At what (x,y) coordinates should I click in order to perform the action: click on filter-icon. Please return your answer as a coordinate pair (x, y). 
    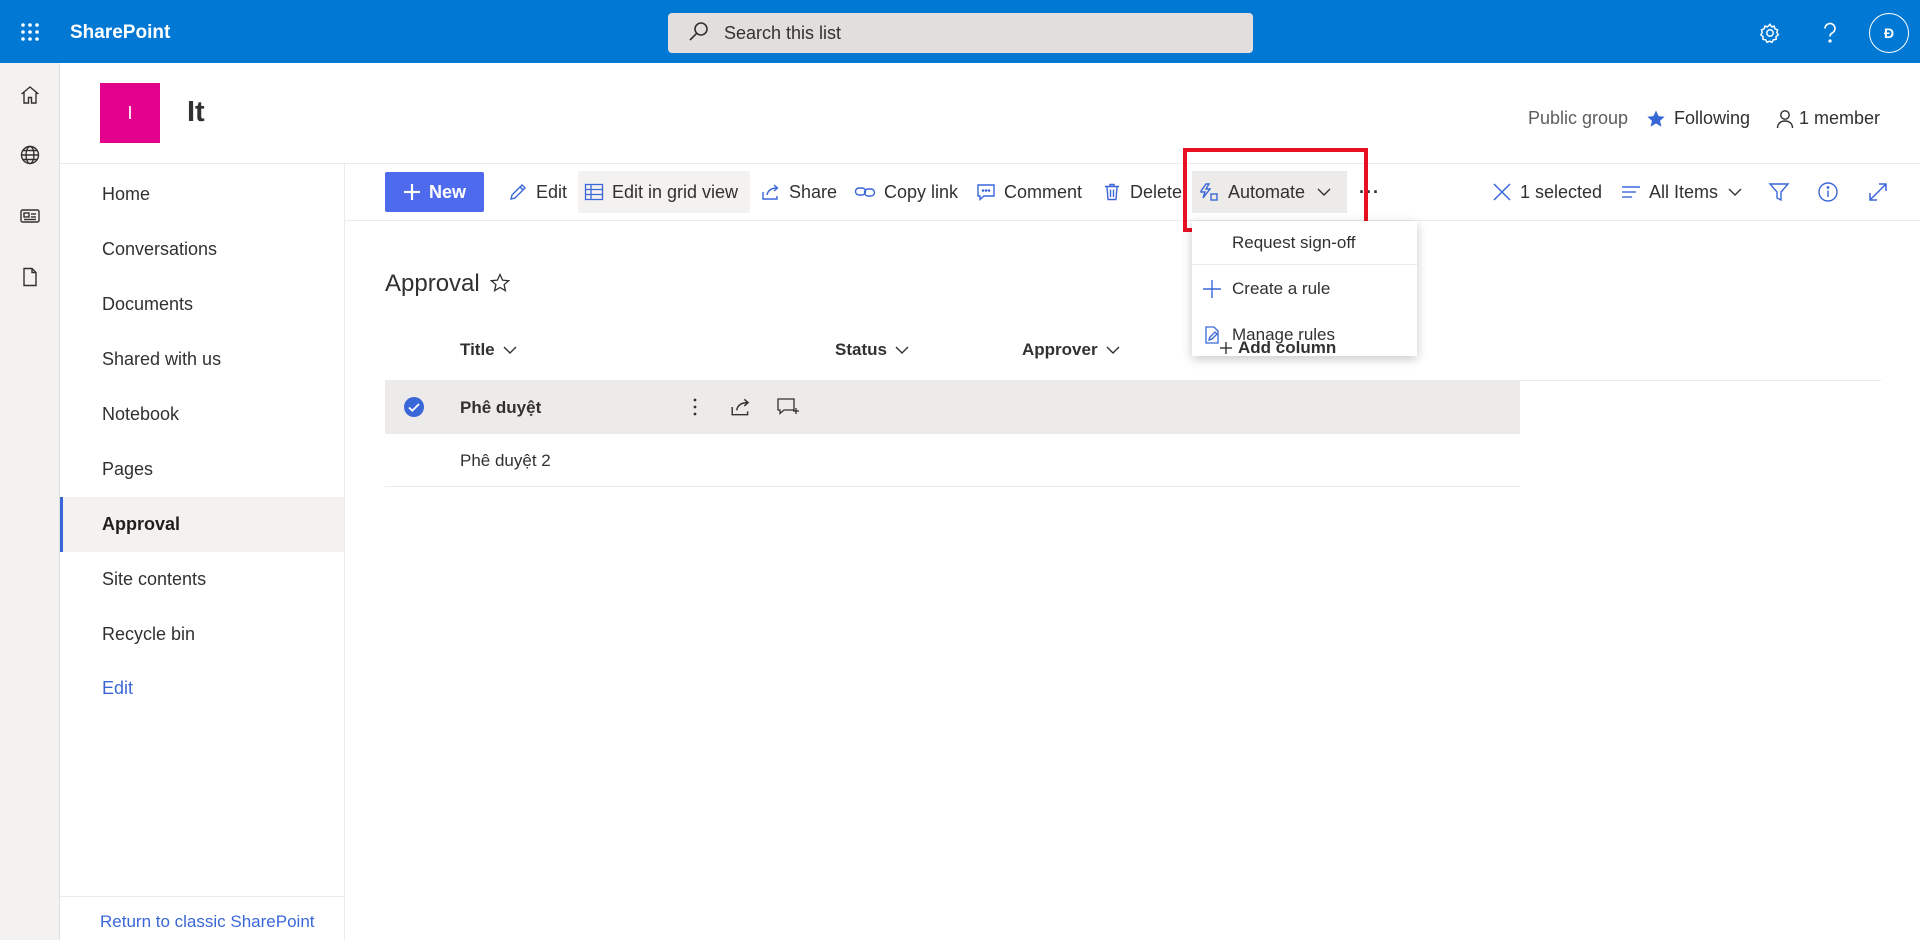
    Looking at the image, I should click on (1783, 192).